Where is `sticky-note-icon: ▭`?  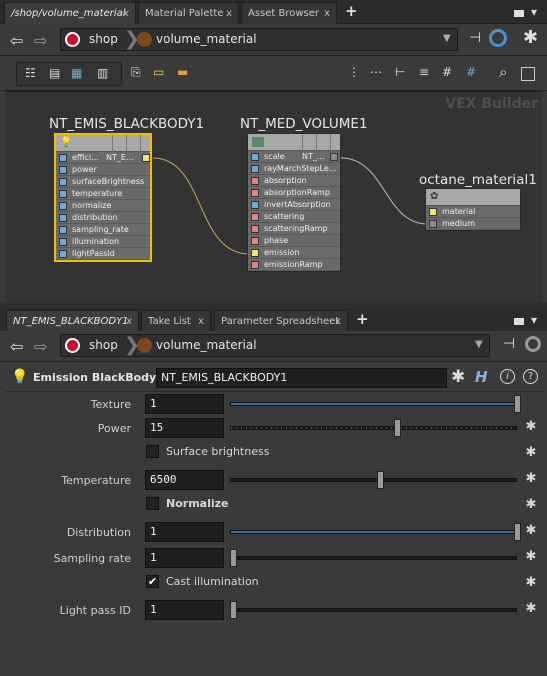
sticky-note-icon: ▭ is located at coordinates (158, 72).